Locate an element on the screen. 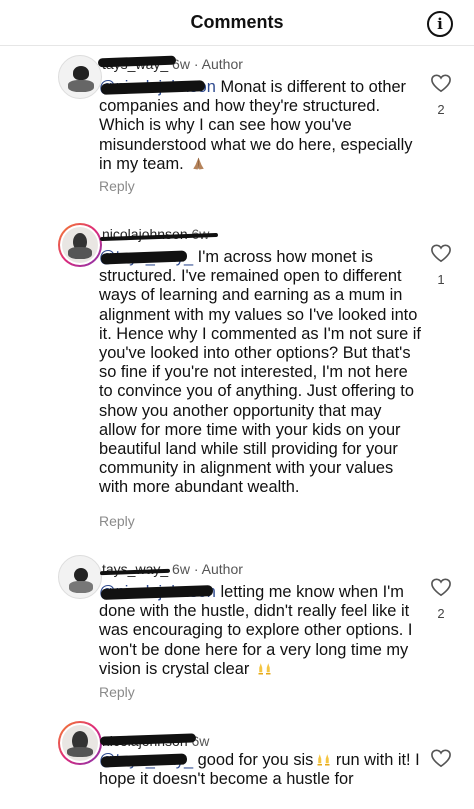 Image resolution: width=474 pixels, height=809 pixels. comments-header: Comments i is located at coordinates (237, 23).